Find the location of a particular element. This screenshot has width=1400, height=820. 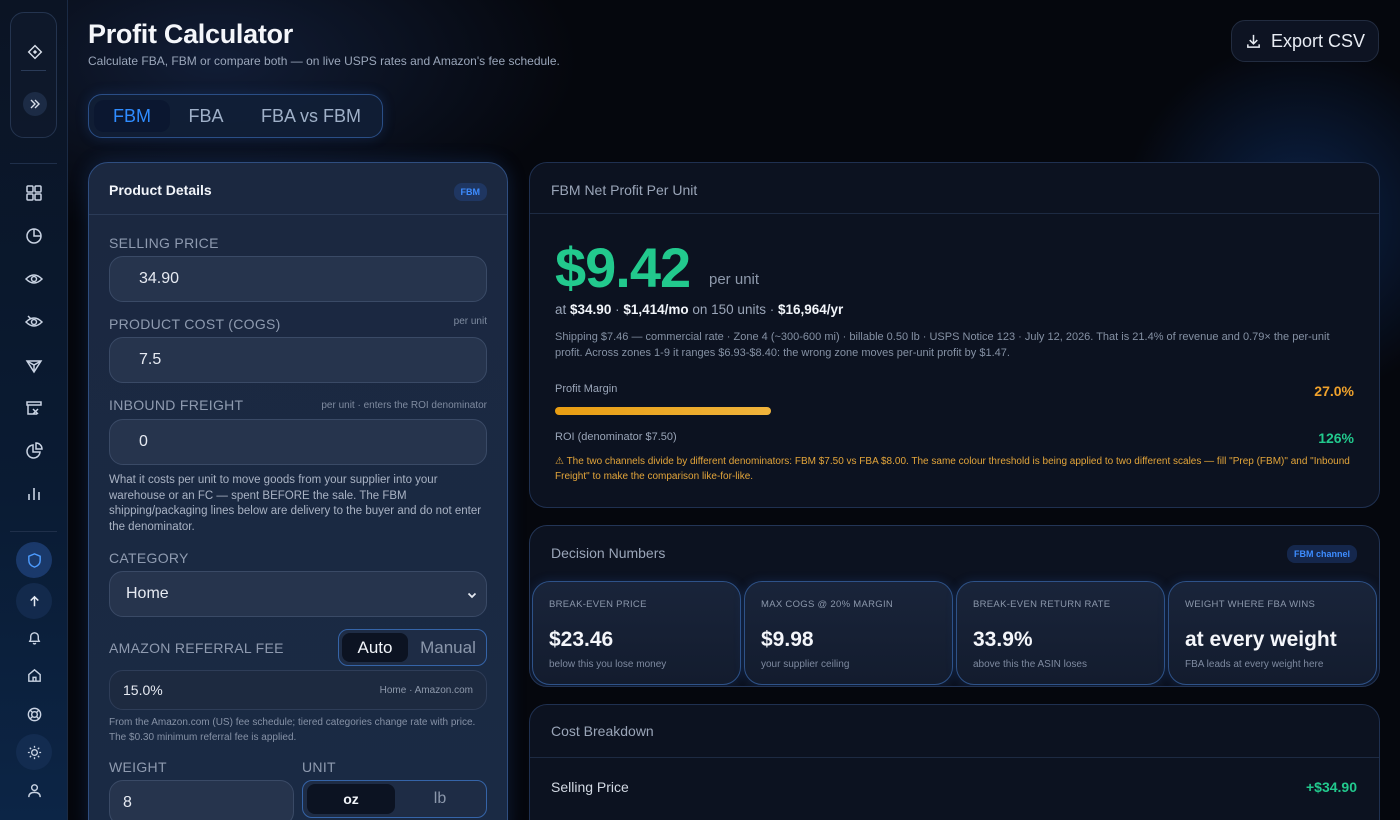

card-sub: FBA leads at every weight here is located at coordinates (1254, 664).